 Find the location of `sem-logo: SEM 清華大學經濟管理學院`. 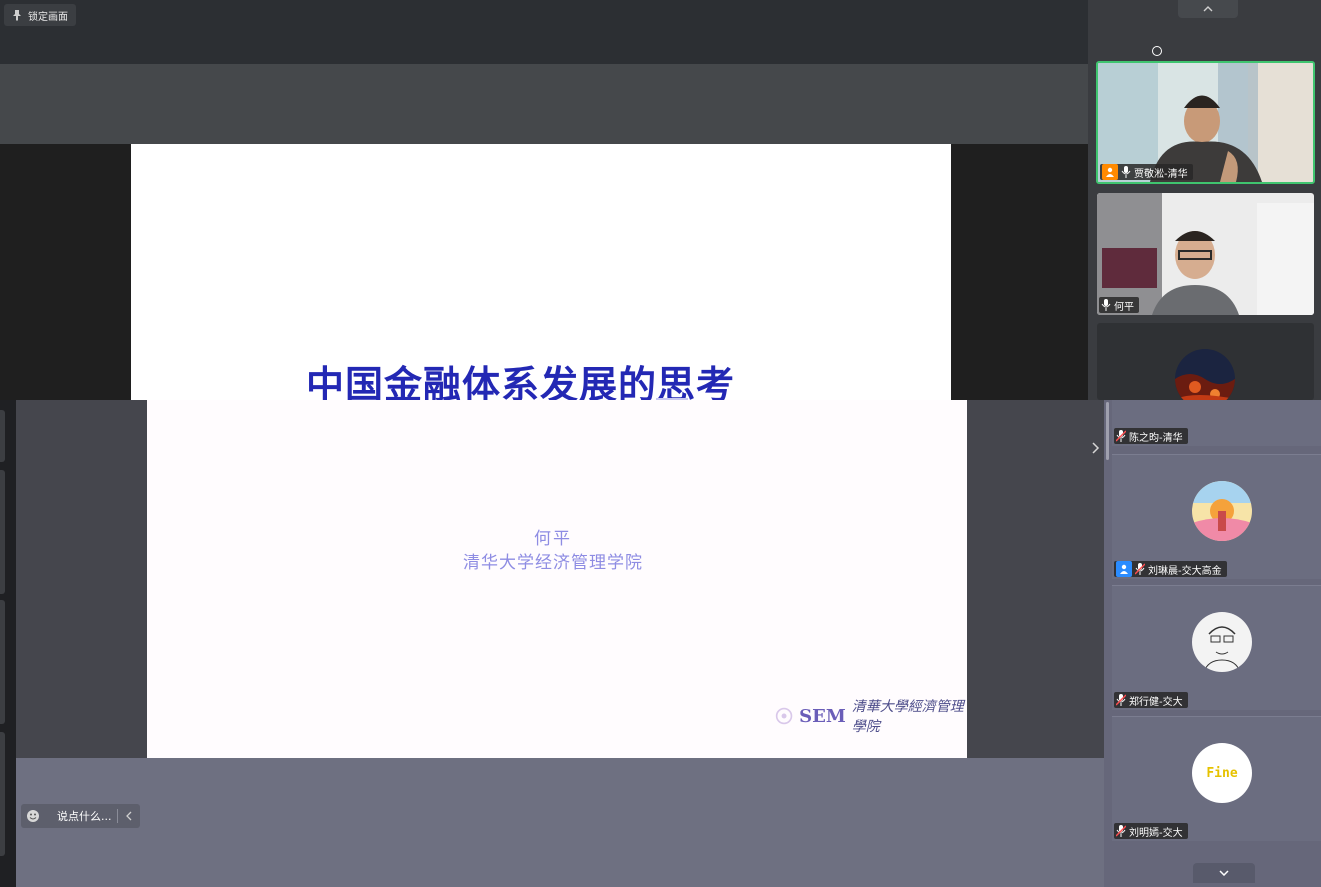

sem-logo: SEM 清華大學經濟管理學院 is located at coordinates (871, 716).